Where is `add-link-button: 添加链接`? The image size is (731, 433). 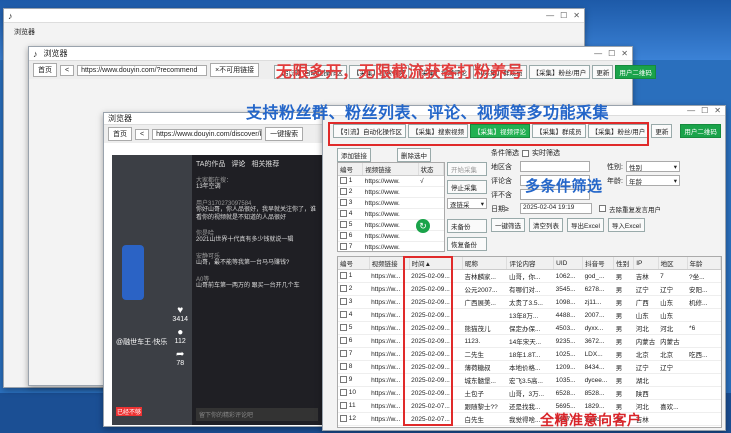
add-link-button: 添加链接 is located at coordinates (354, 155).